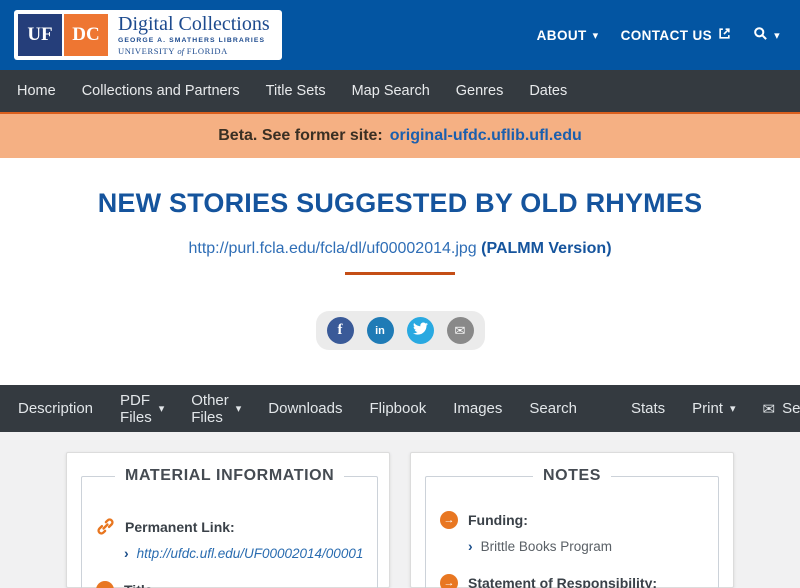 The height and width of the screenshot is (588, 800). What do you see at coordinates (105, 526) in the screenshot?
I see `chain-link-icon` at bounding box center [105, 526].